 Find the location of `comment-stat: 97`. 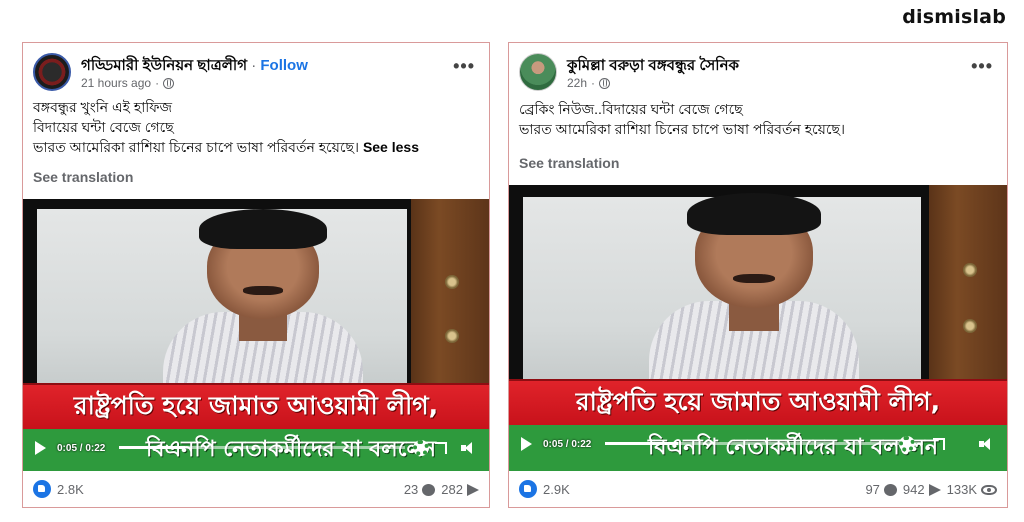

comment-stat: 97 is located at coordinates (881, 489).